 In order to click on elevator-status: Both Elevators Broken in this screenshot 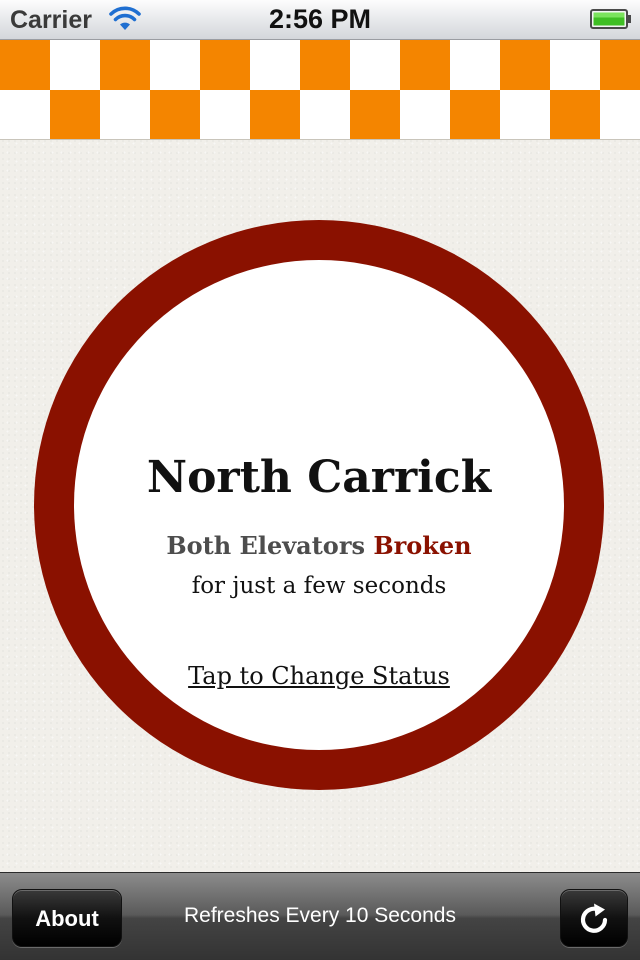, I will do `click(319, 546)`.